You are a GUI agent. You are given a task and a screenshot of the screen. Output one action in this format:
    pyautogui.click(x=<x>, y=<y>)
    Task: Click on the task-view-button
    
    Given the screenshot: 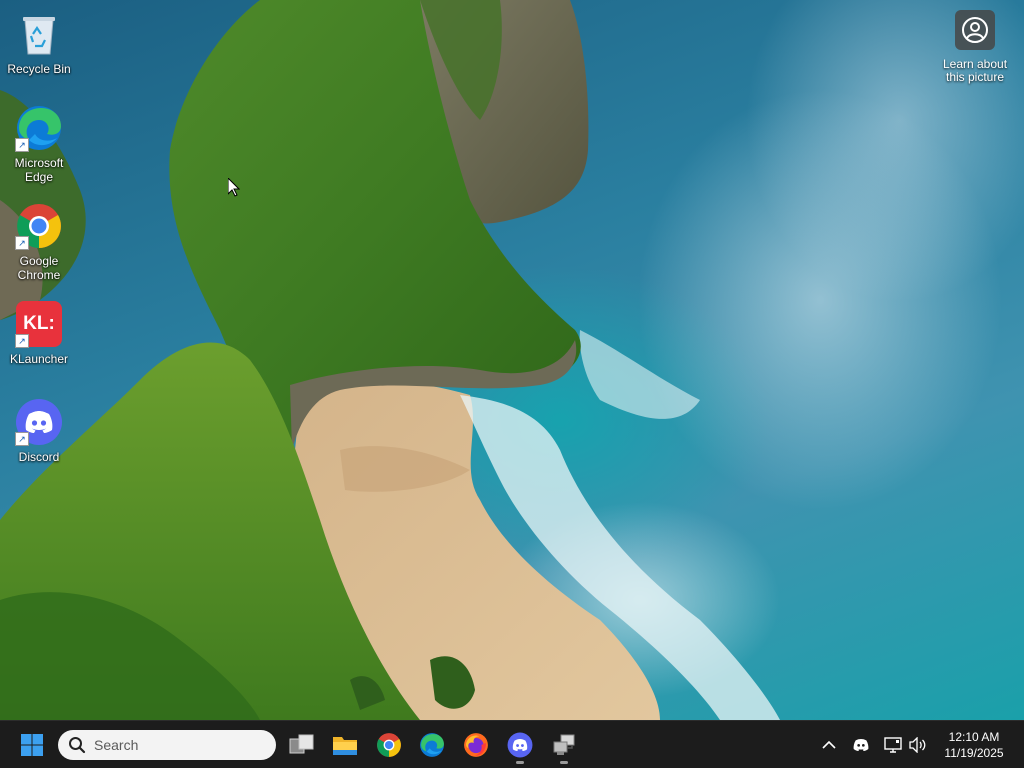 What is the action you would take?
    pyautogui.click(x=302, y=745)
    